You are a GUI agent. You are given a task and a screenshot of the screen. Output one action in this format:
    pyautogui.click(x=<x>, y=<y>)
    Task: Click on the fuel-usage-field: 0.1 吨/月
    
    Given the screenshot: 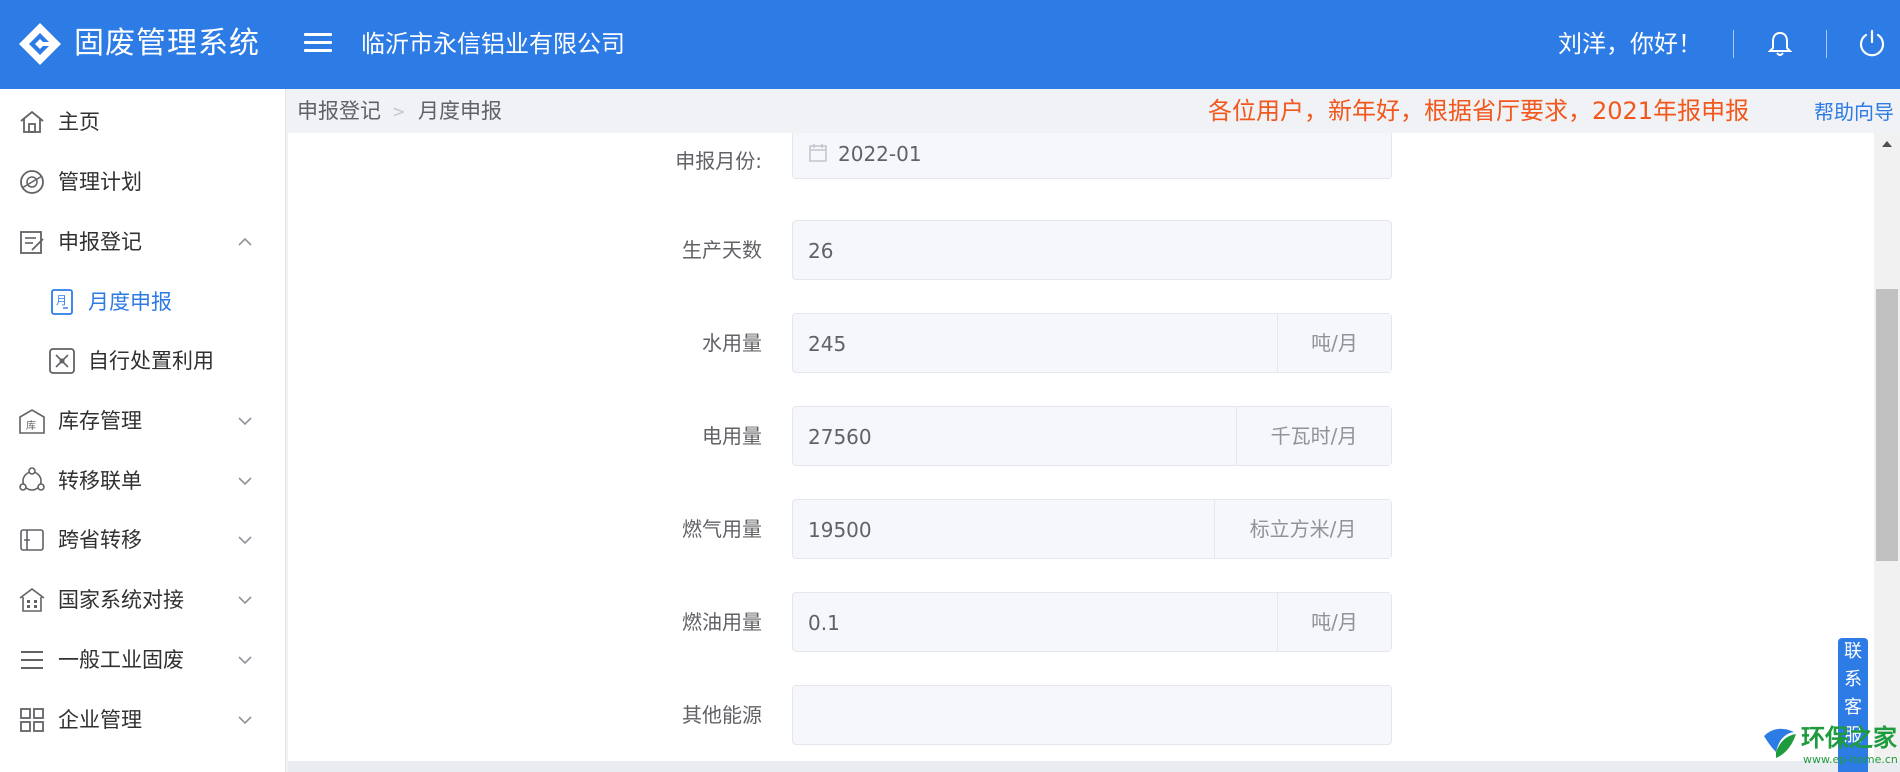 What is the action you would take?
    pyautogui.click(x=1092, y=622)
    